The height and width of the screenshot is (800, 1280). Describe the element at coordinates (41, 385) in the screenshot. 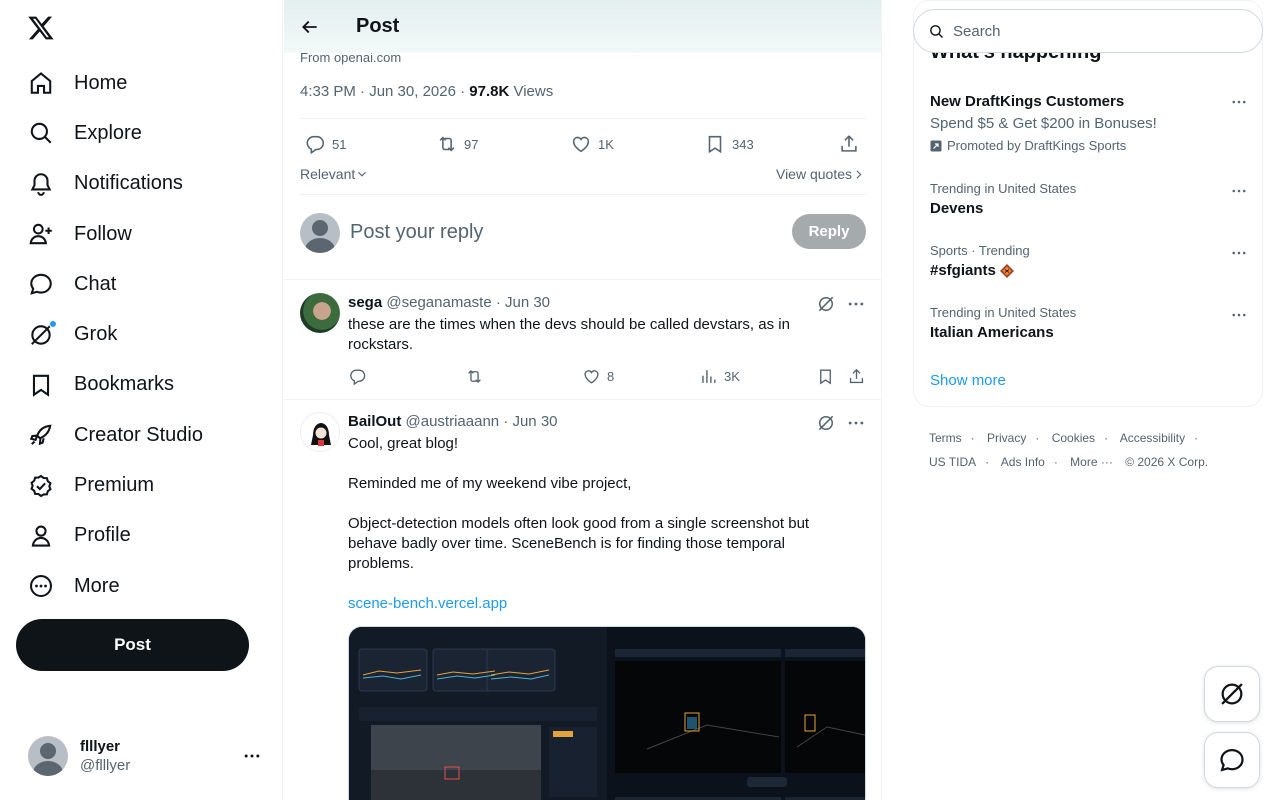

I see `bookmark-icon` at that location.